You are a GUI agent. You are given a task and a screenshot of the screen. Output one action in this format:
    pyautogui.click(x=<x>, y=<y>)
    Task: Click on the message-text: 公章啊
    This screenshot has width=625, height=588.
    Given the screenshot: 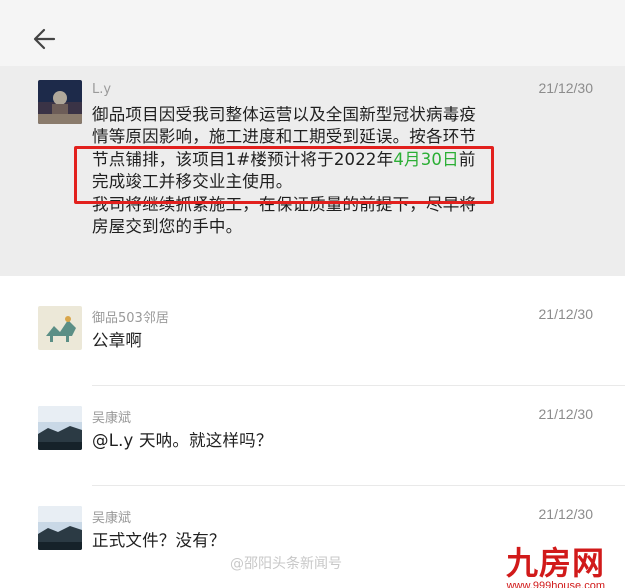 What is the action you would take?
    pyautogui.click(x=301, y=341)
    